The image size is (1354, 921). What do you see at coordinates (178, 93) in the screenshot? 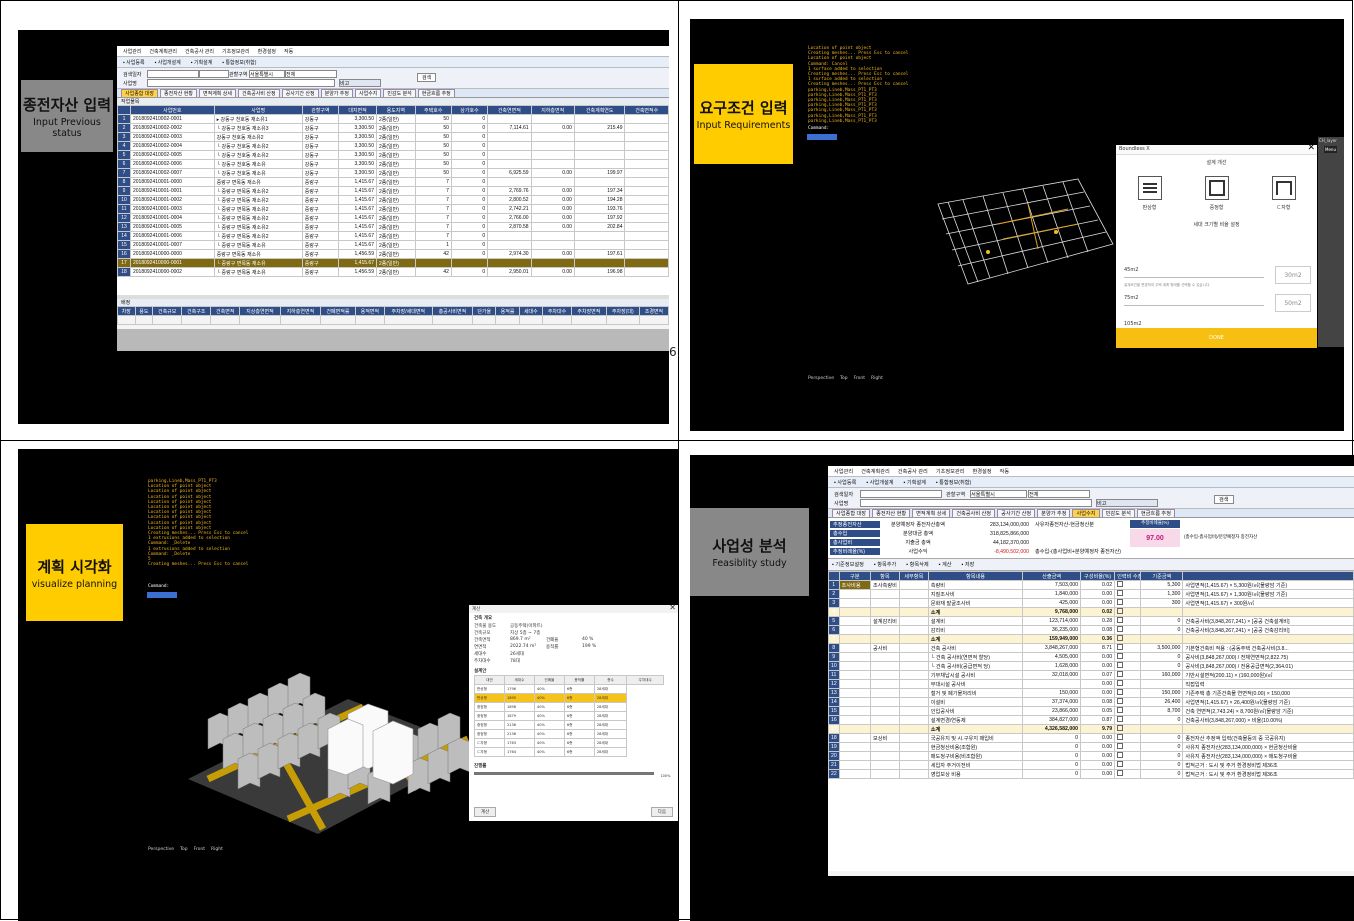
I see `tab-item: 종전자산 현황` at bounding box center [178, 93].